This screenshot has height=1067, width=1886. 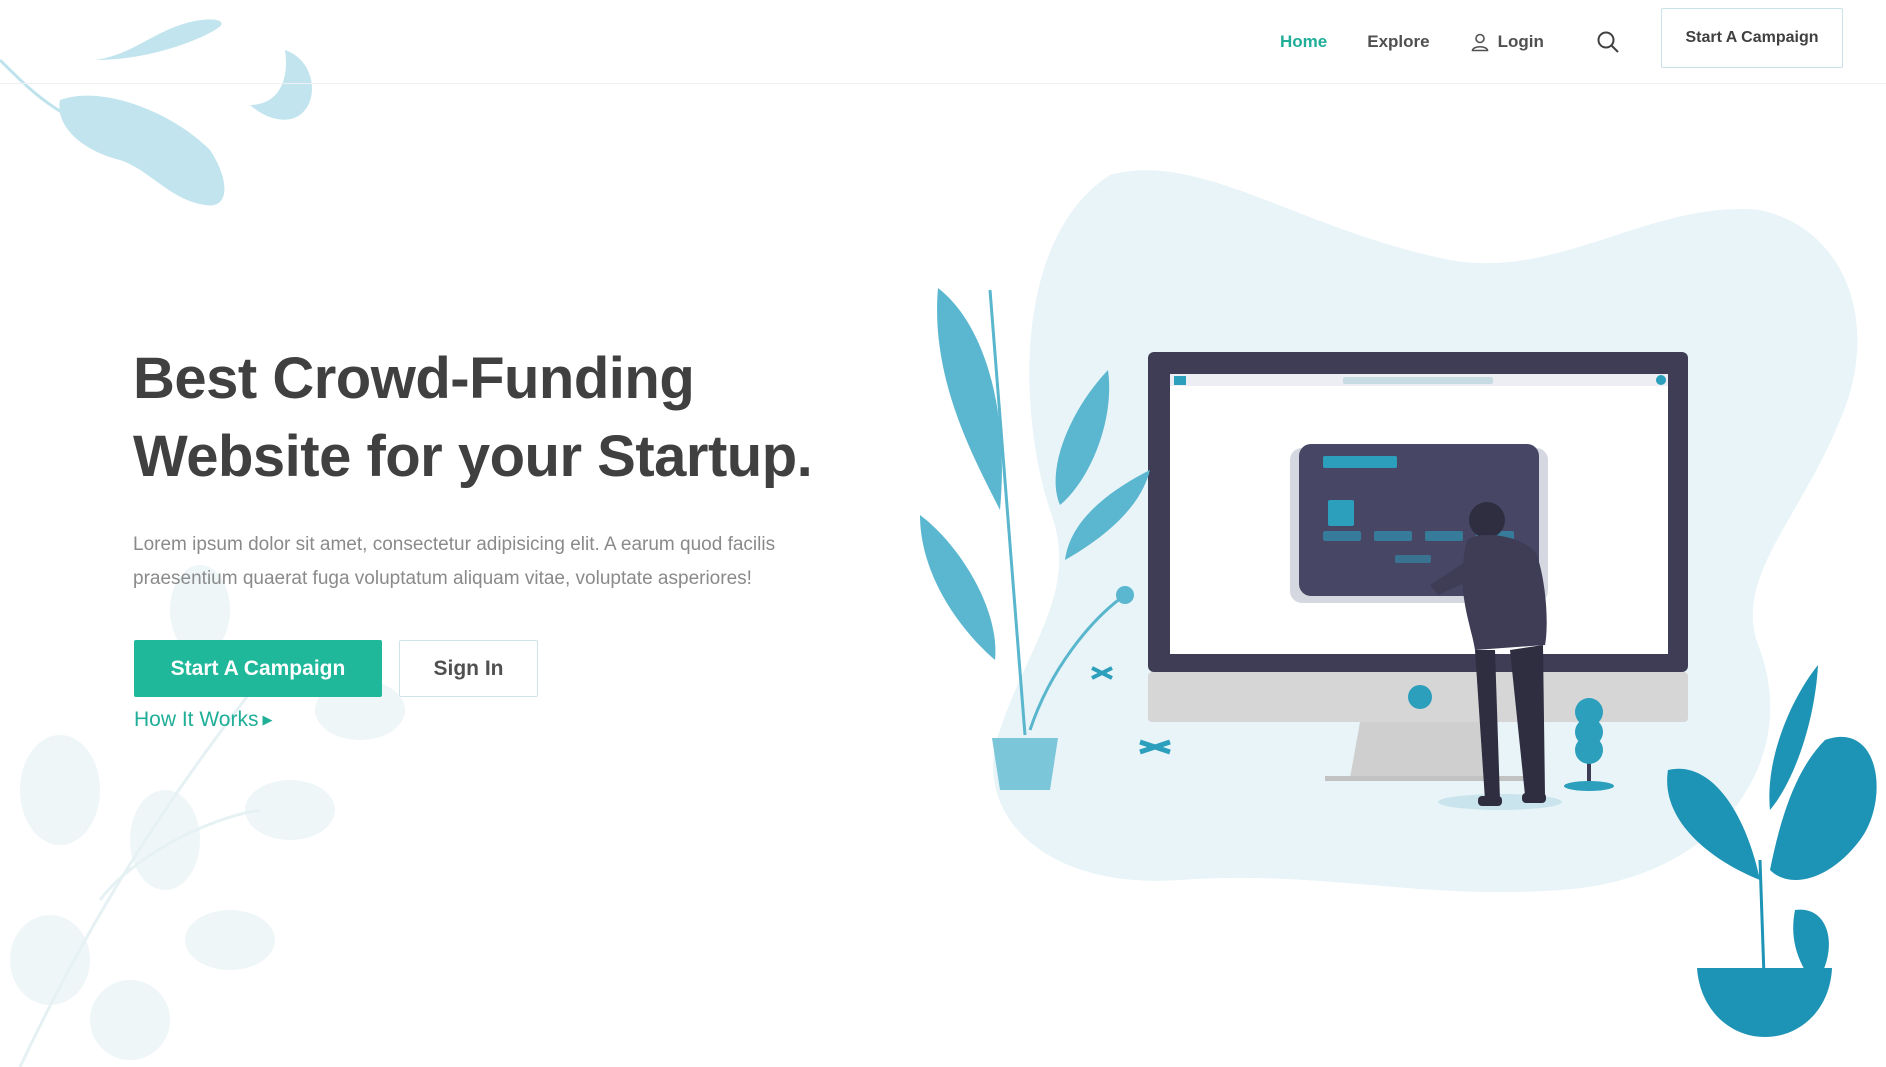 What do you see at coordinates (1398, 42) in the screenshot?
I see `nav-explore-link: Explore` at bounding box center [1398, 42].